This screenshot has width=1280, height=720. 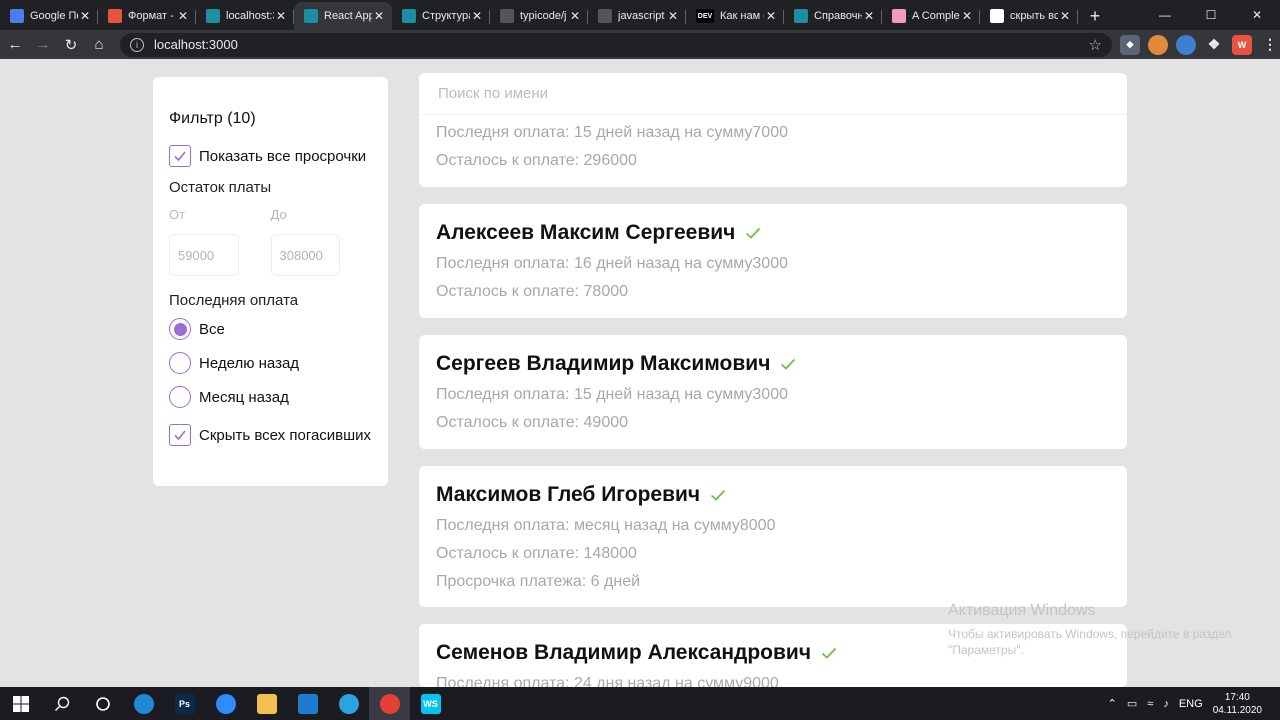 What do you see at coordinates (616, 44) in the screenshot?
I see `address-bar: i localhost:3000 ☆` at bounding box center [616, 44].